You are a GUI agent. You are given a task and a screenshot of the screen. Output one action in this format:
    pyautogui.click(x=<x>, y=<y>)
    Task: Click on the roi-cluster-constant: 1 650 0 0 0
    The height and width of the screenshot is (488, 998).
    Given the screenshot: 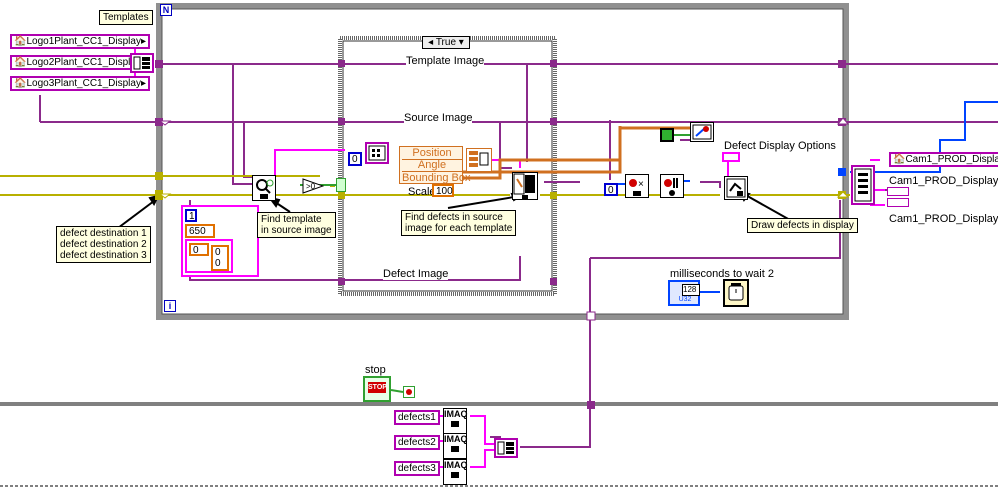 What is the action you would take?
    pyautogui.click(x=220, y=241)
    